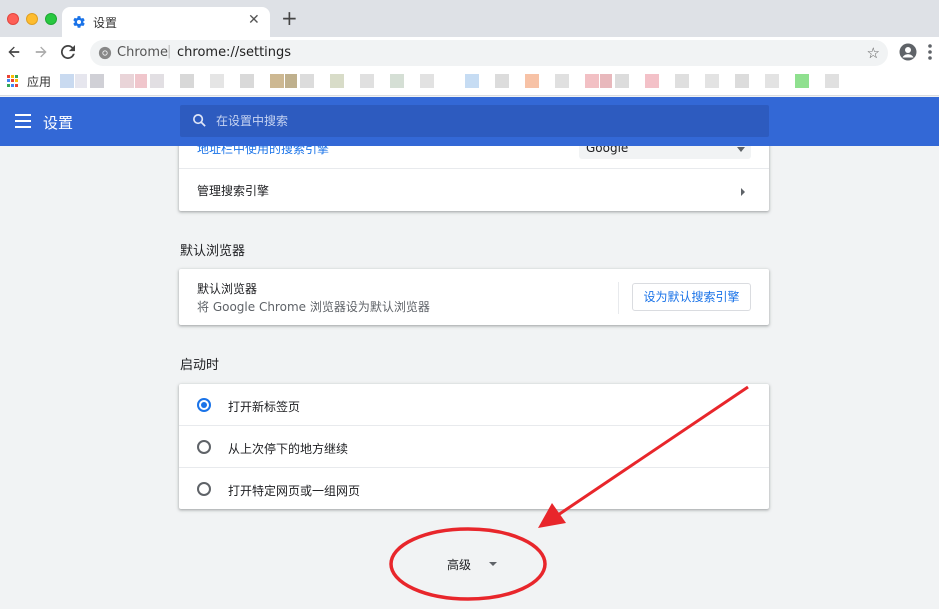  What do you see at coordinates (294, 491) in the screenshot?
I see `startup-option-label: 打开特定网页或一组网页` at bounding box center [294, 491].